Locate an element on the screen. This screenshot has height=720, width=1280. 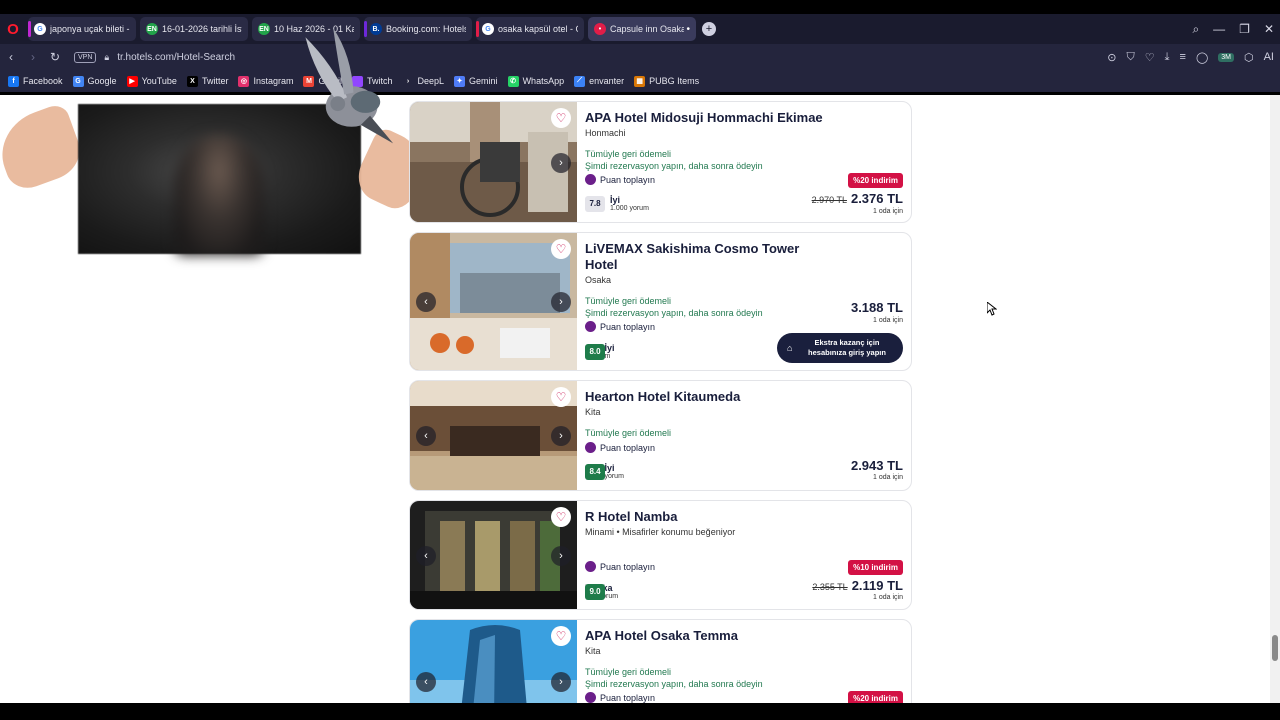
per-room-text: 1 oda için is located at coordinates (888, 320).